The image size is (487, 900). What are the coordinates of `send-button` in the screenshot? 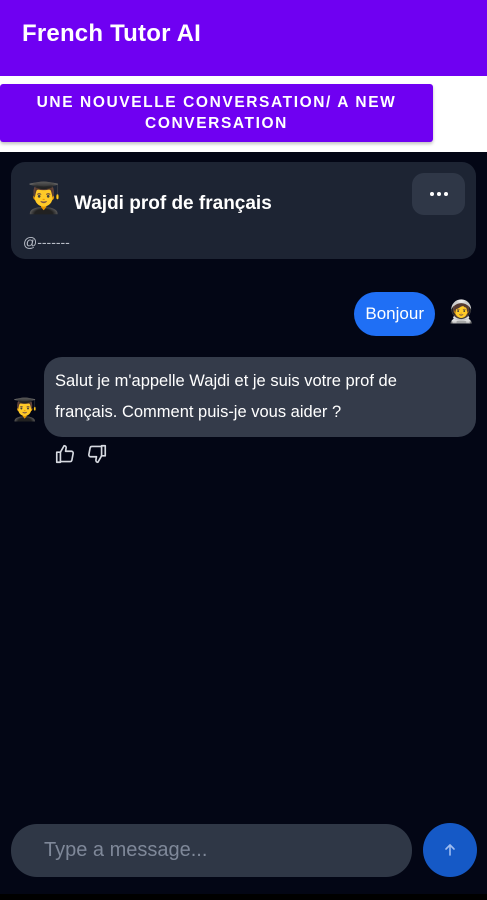 It's located at (450, 850).